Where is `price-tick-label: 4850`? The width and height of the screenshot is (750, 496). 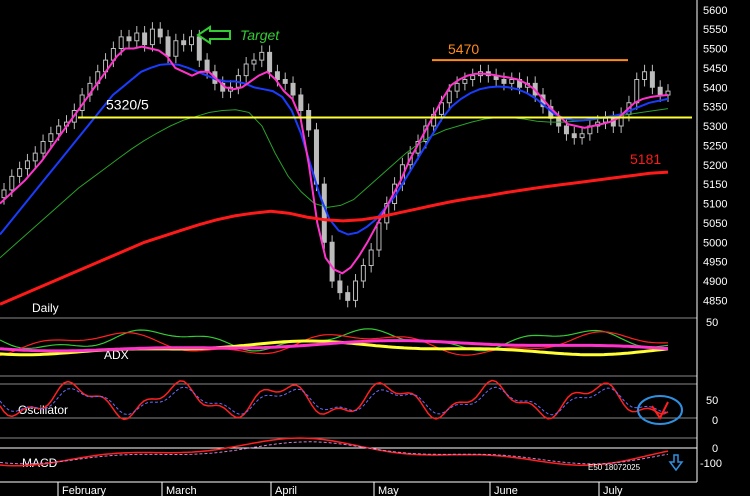
price-tick-label: 4850 is located at coordinates (715, 301).